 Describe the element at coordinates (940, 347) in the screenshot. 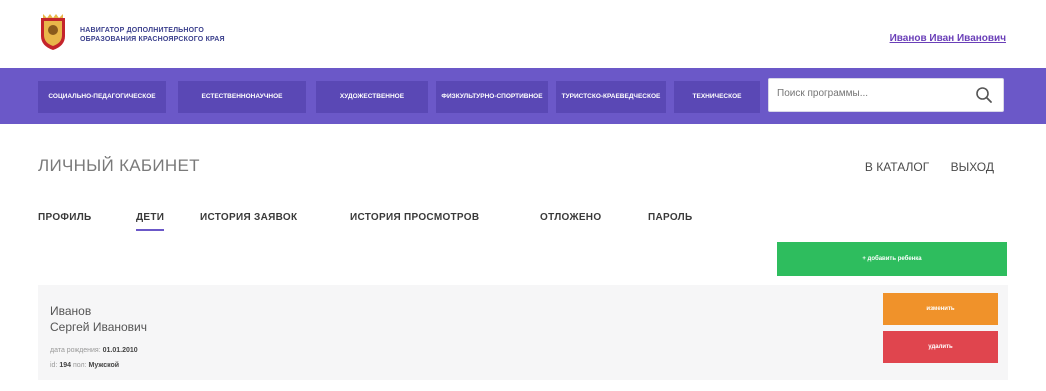

I see `delete-child-button: удалить` at that location.